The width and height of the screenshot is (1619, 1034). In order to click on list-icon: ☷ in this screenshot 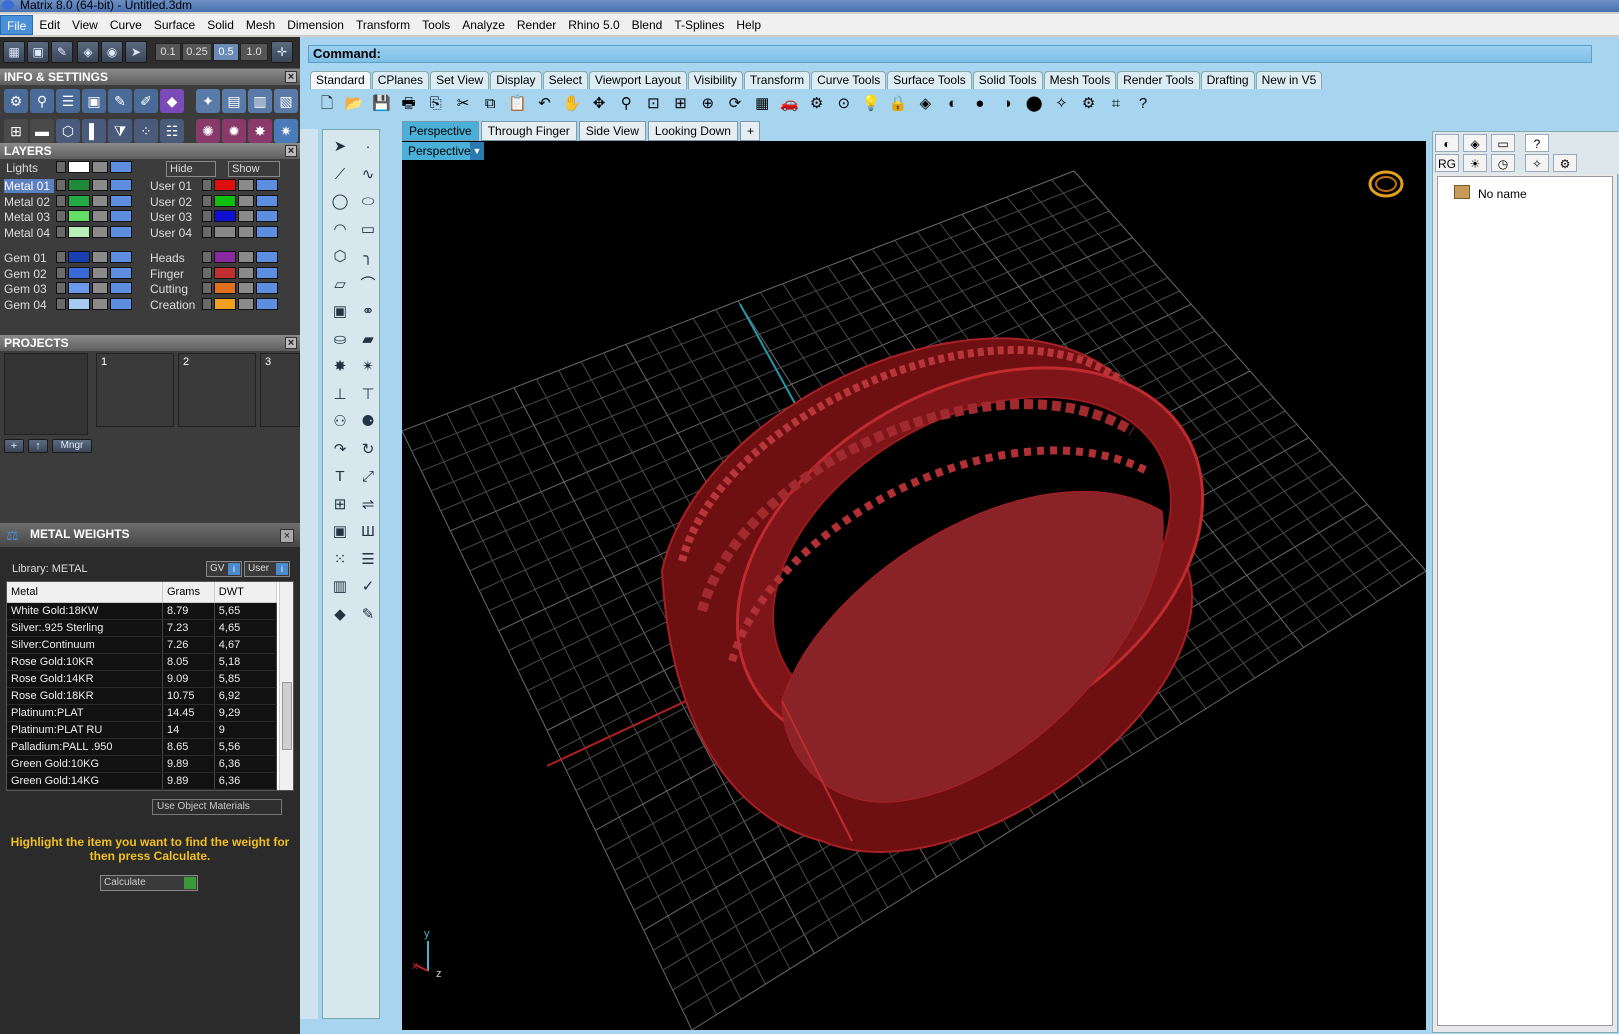, I will do `click(172, 131)`.